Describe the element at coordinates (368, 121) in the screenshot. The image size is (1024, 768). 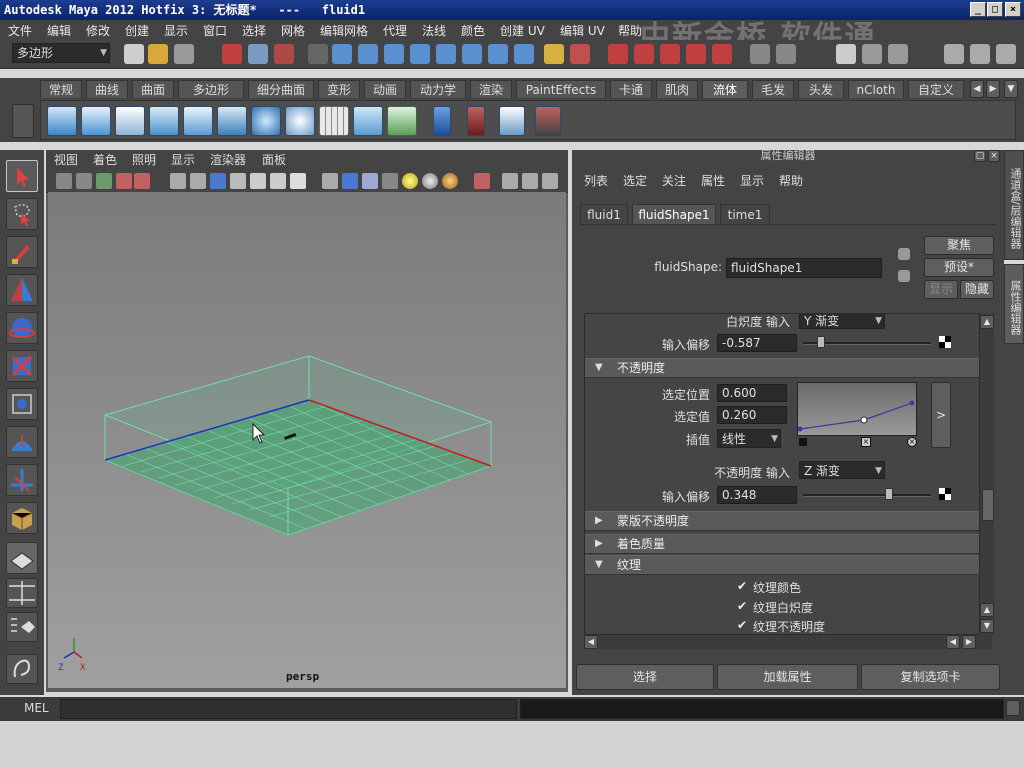
I see `extend-fluid-icon` at that location.